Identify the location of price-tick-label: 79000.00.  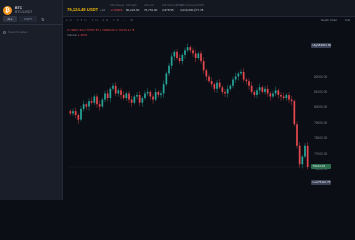
(321, 122).